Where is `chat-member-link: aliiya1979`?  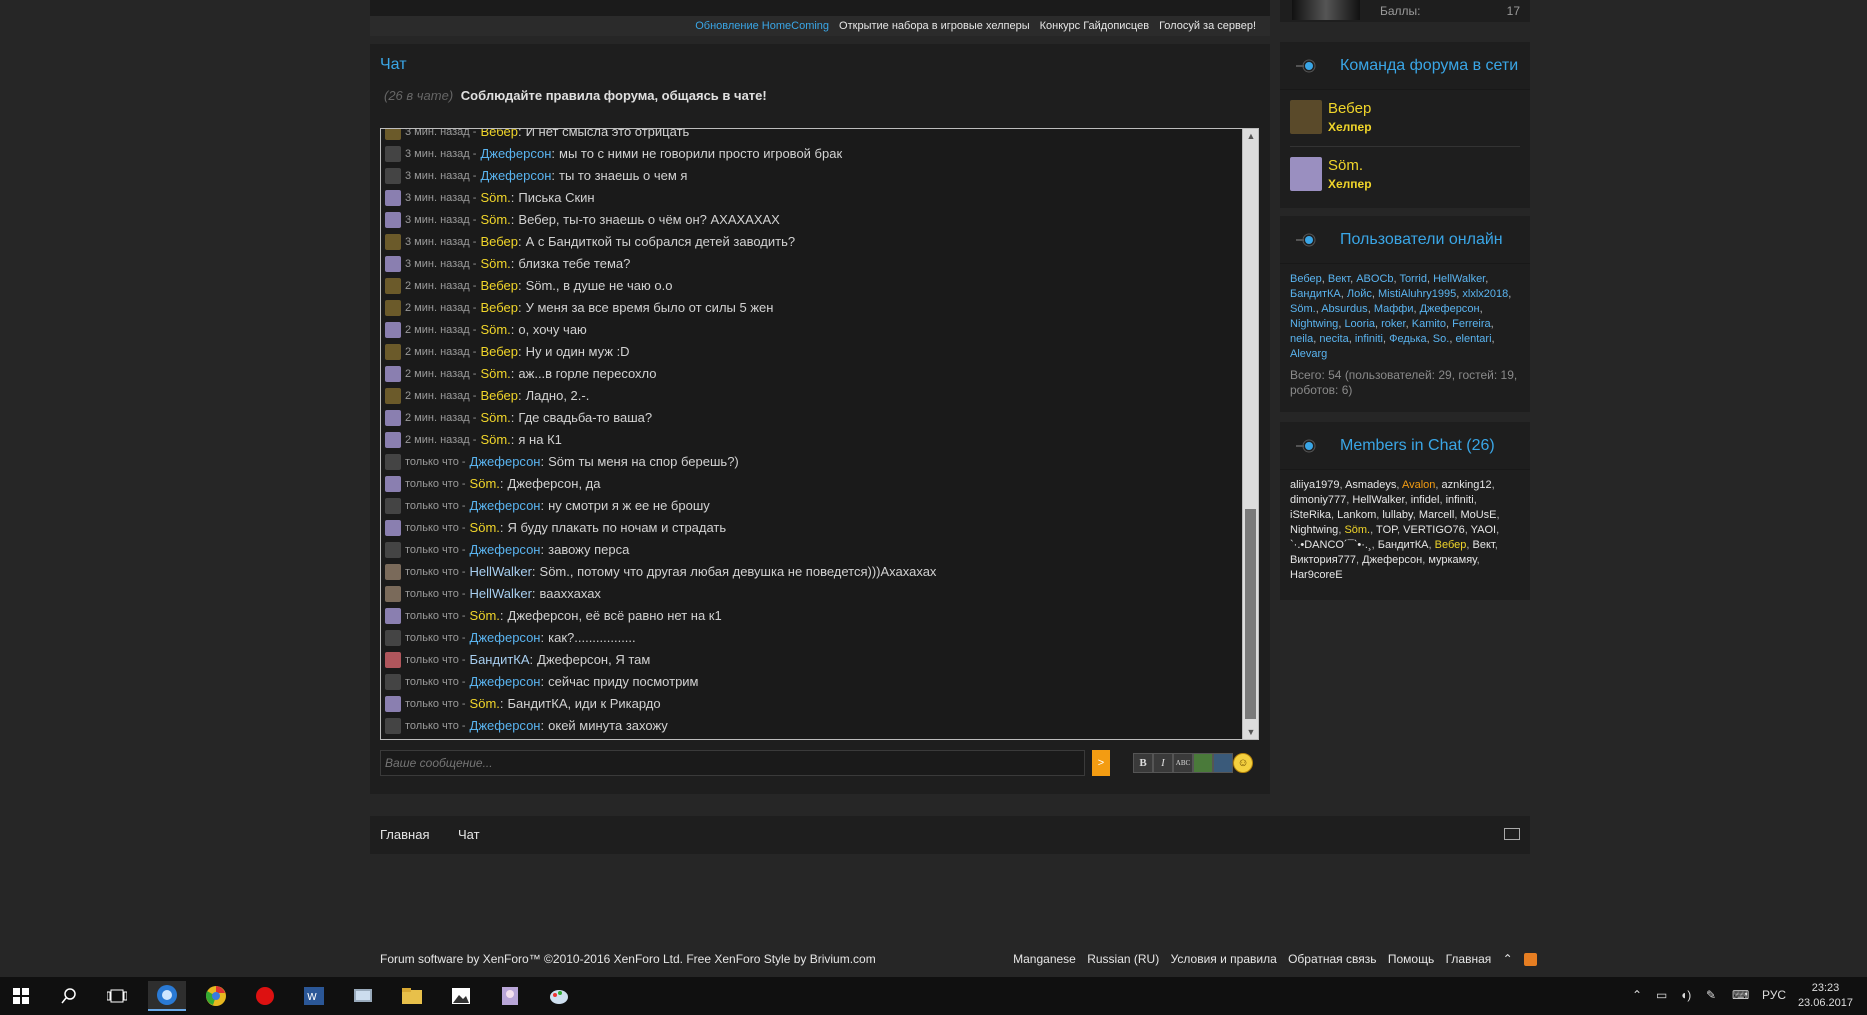
chat-member-link: aliiya1979 is located at coordinates (1315, 485).